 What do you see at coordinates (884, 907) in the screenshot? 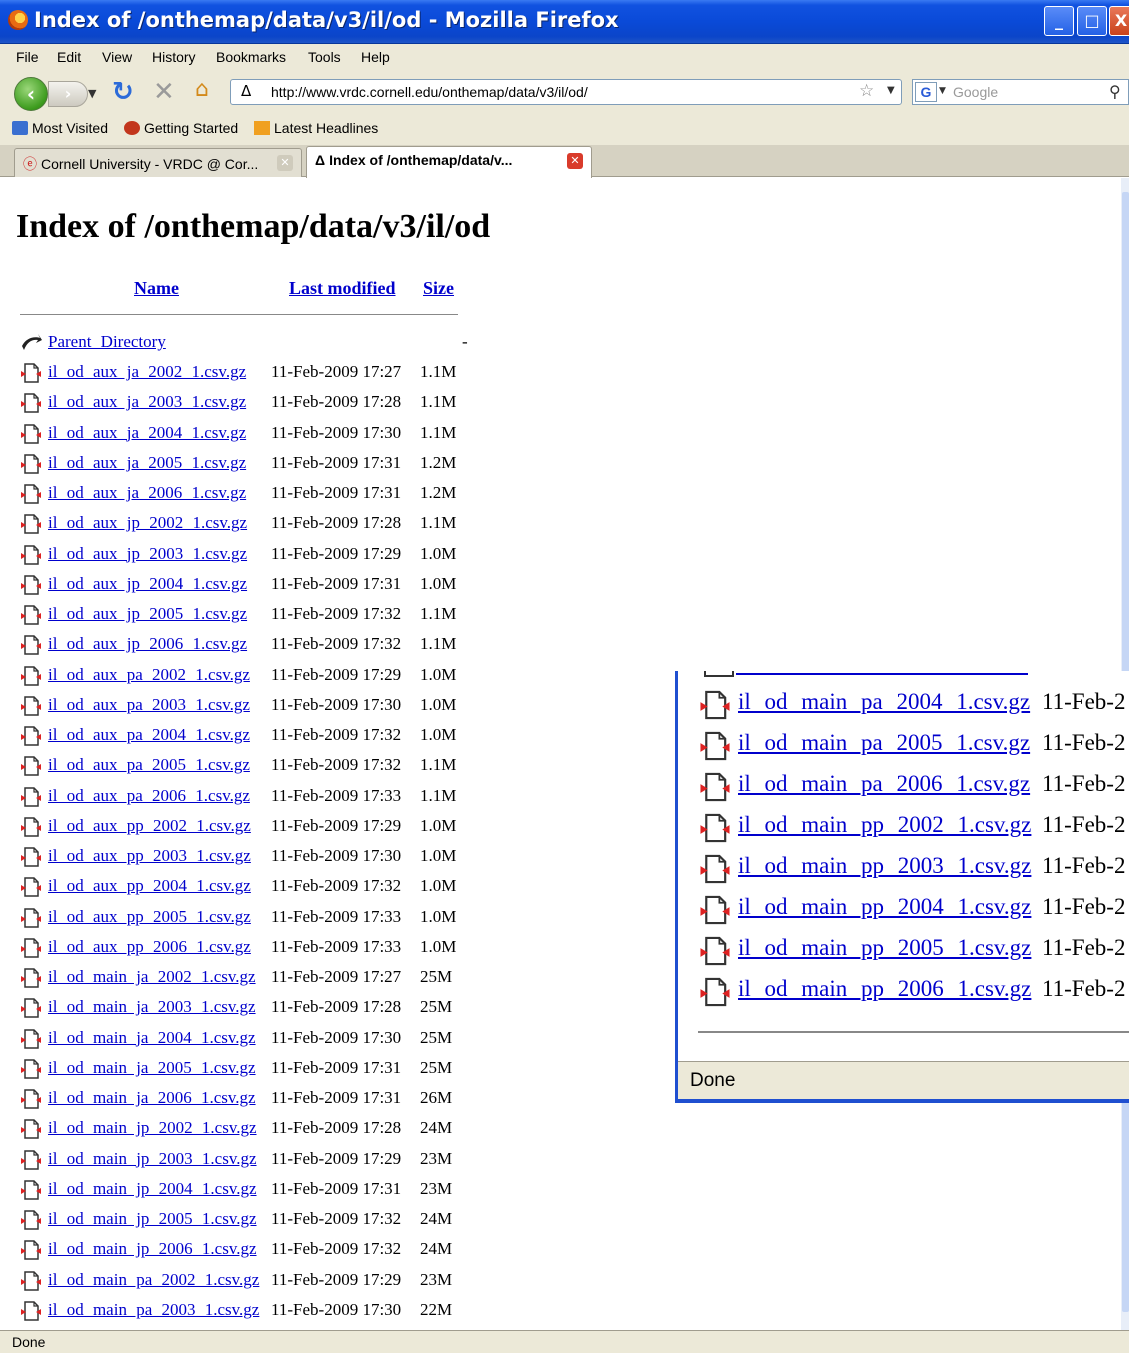
I see `file-link: il od main pp 2004 1.csv.gz` at bounding box center [884, 907].